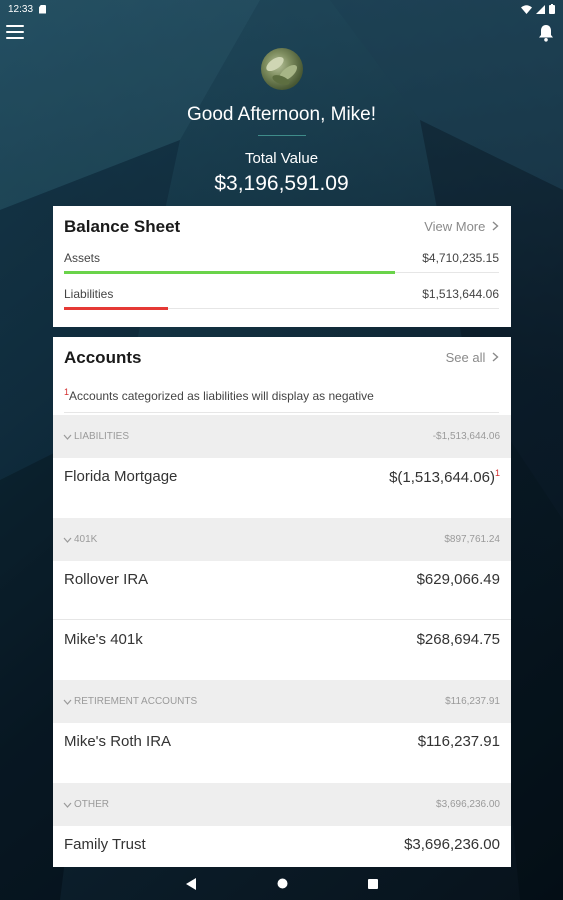  What do you see at coordinates (281, 183) in the screenshot?
I see `total-value-amount: $3,196,591.09` at bounding box center [281, 183].